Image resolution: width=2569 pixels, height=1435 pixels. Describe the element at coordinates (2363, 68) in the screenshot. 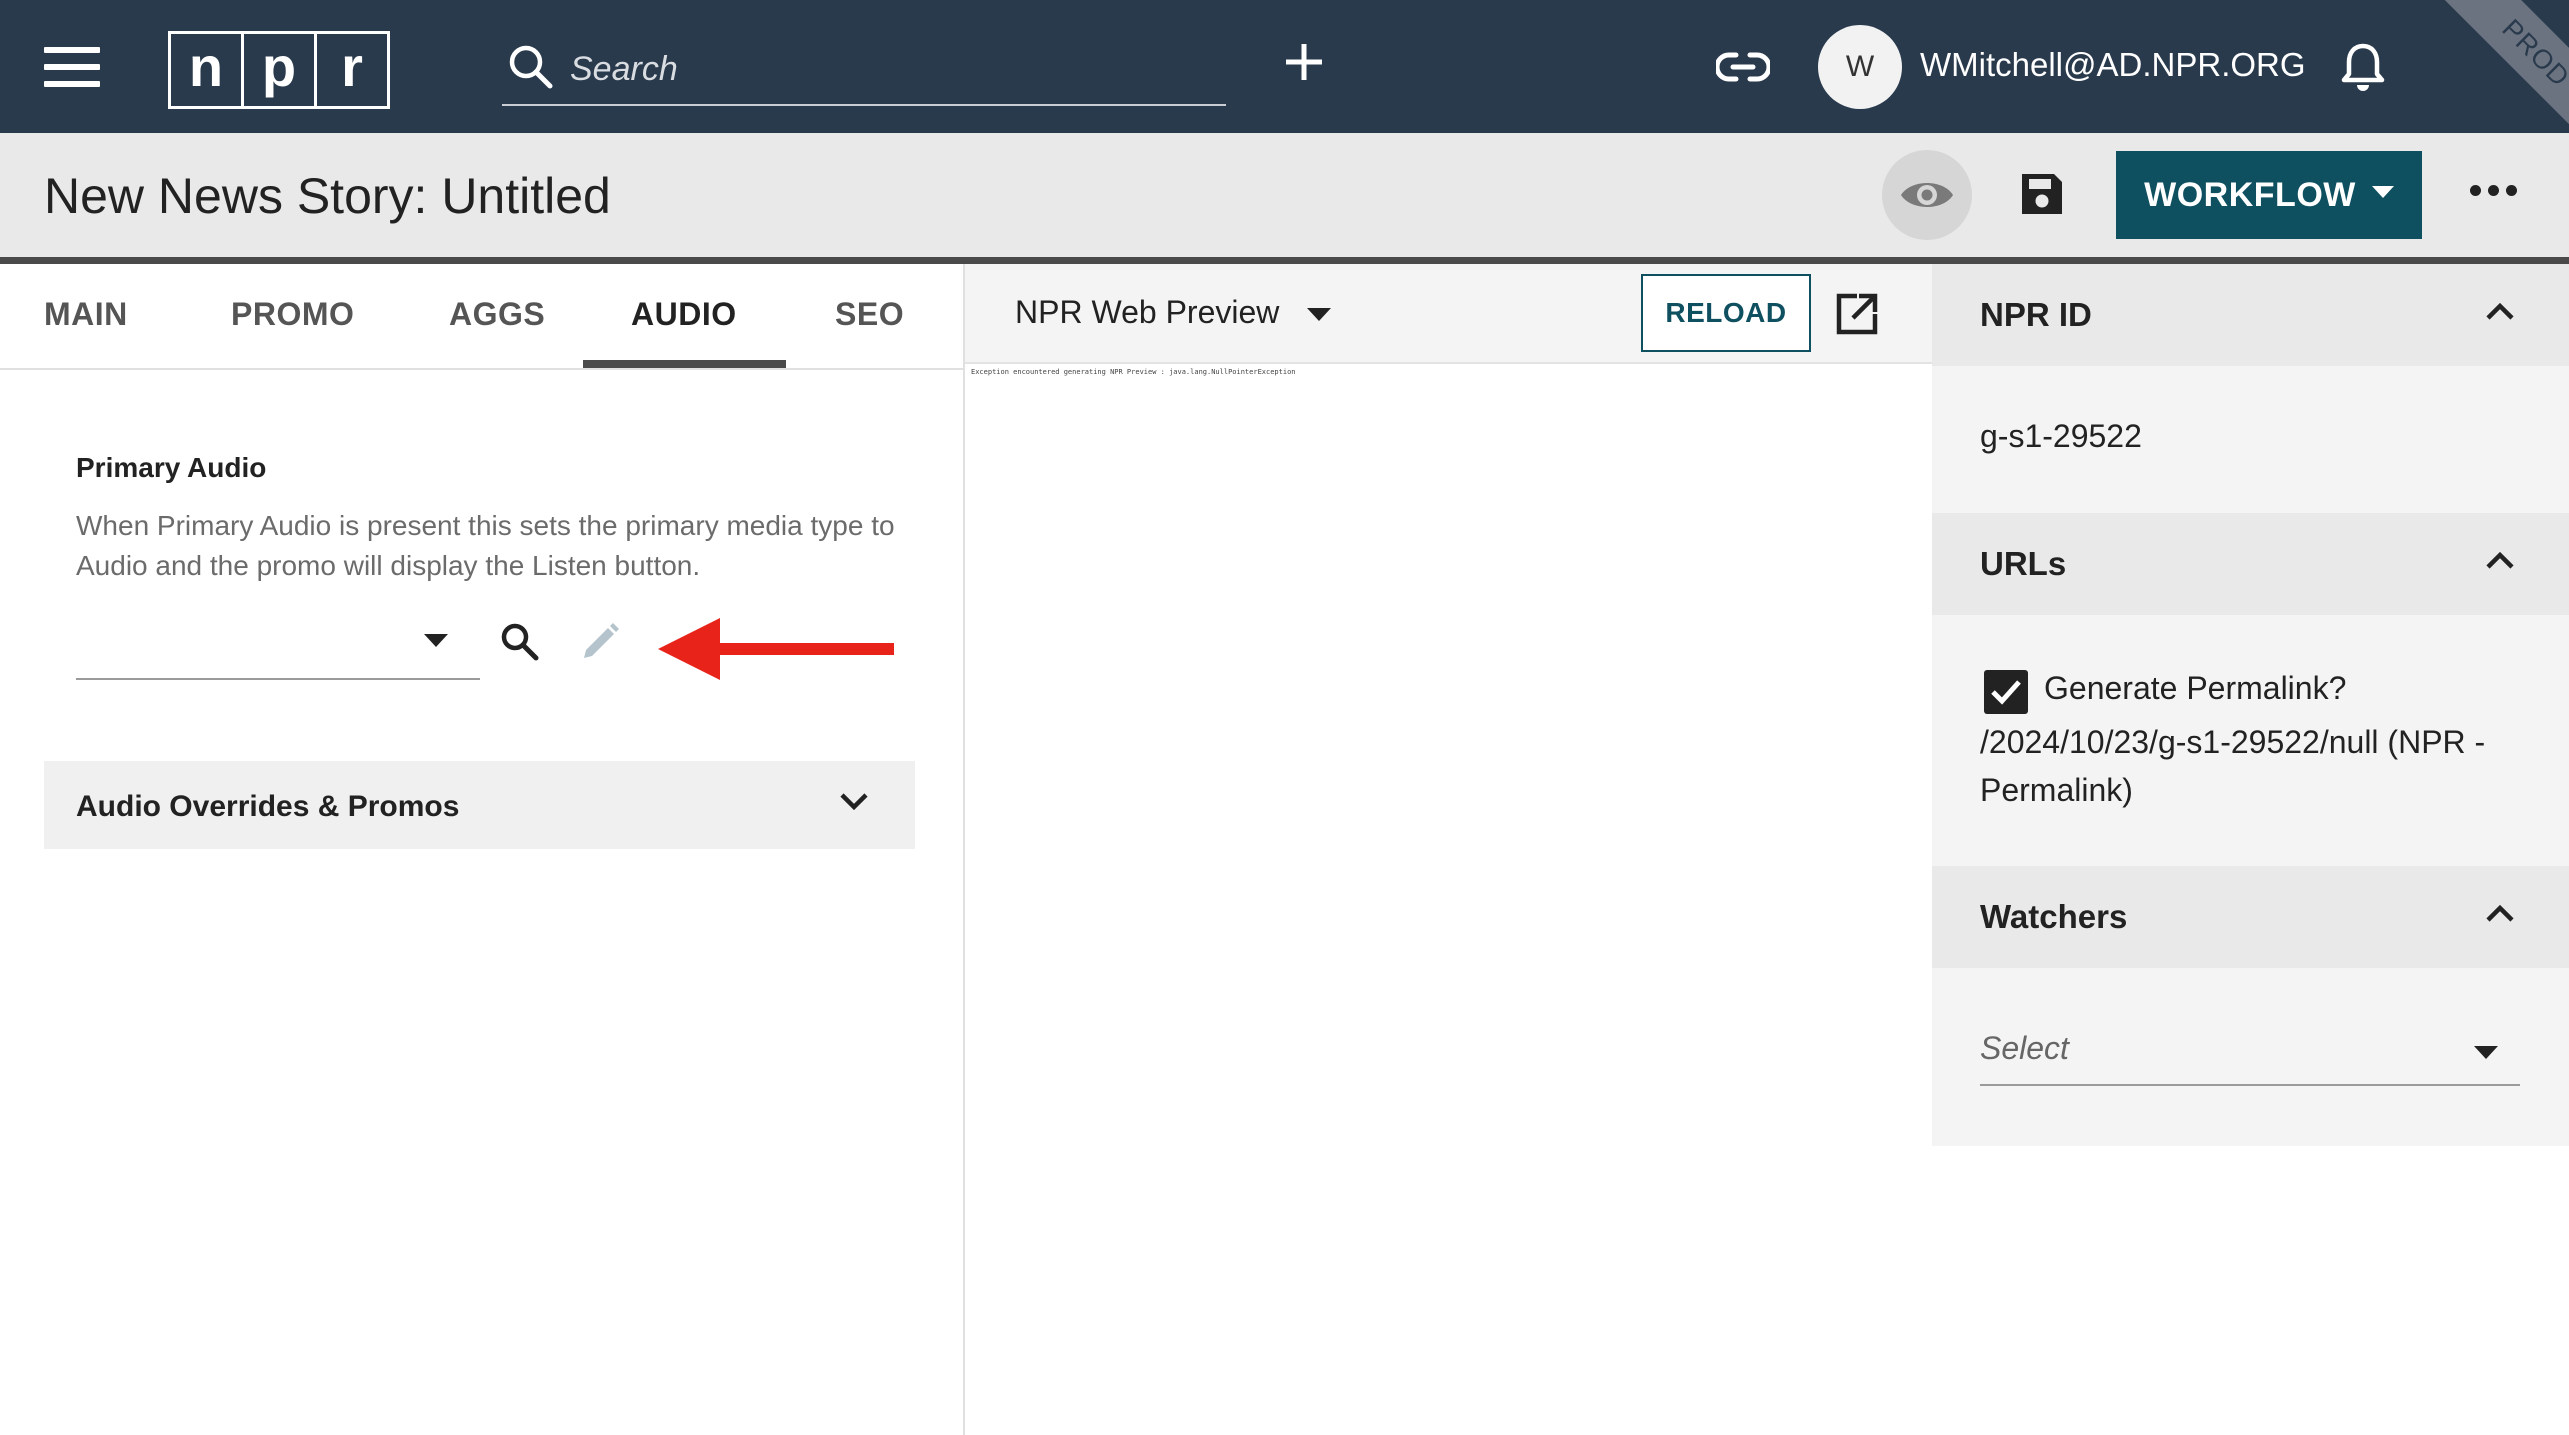

I see `bell-icon` at that location.